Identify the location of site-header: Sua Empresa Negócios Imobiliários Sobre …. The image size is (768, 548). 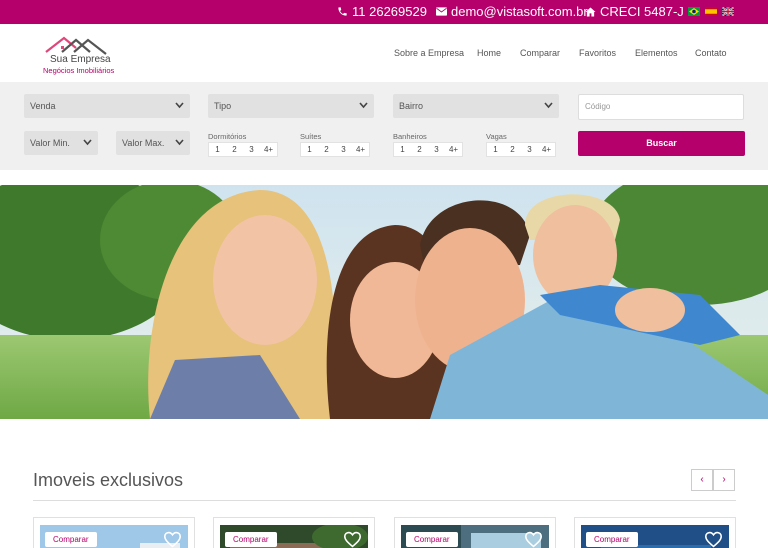
(384, 53).